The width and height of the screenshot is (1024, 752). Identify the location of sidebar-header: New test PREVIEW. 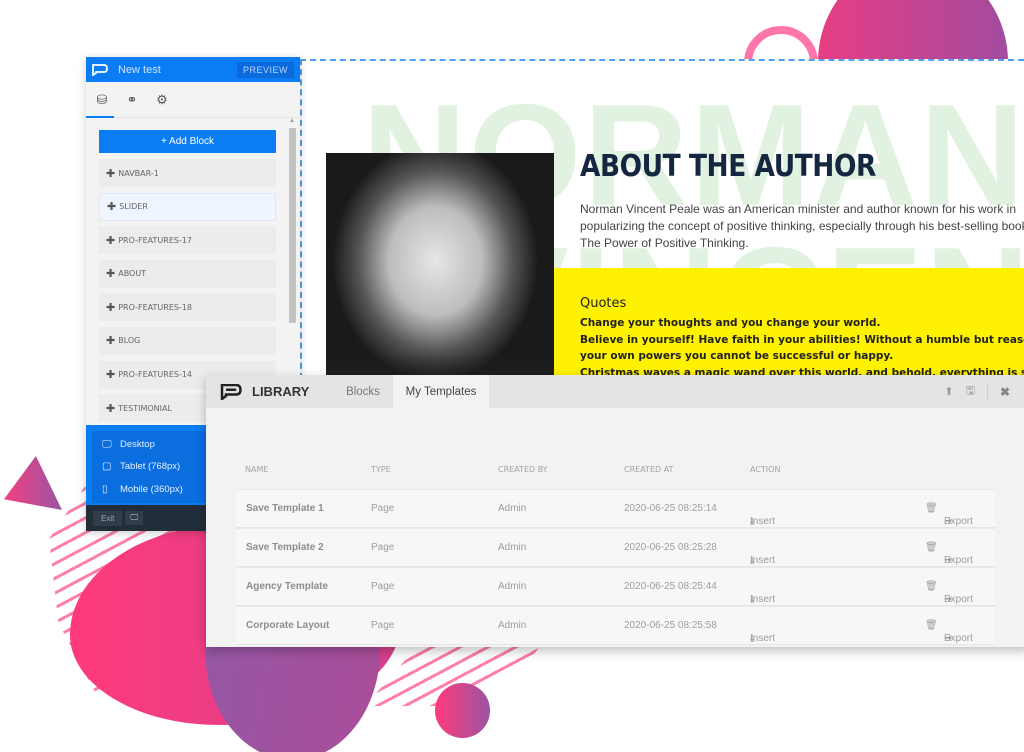
(193, 69).